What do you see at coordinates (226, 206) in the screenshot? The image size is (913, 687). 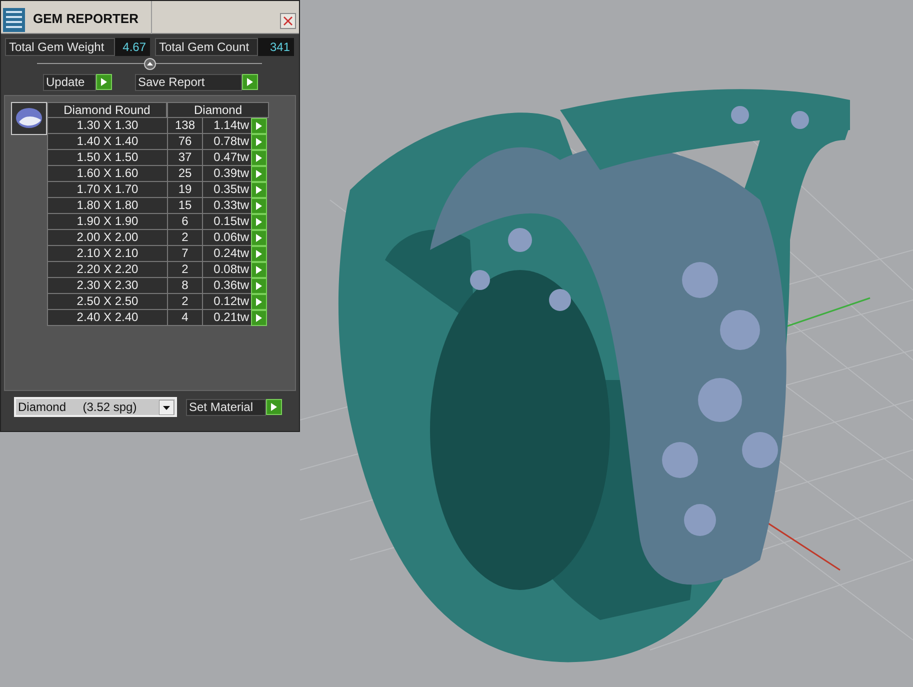 I see `table-cell: 0.33tw` at bounding box center [226, 206].